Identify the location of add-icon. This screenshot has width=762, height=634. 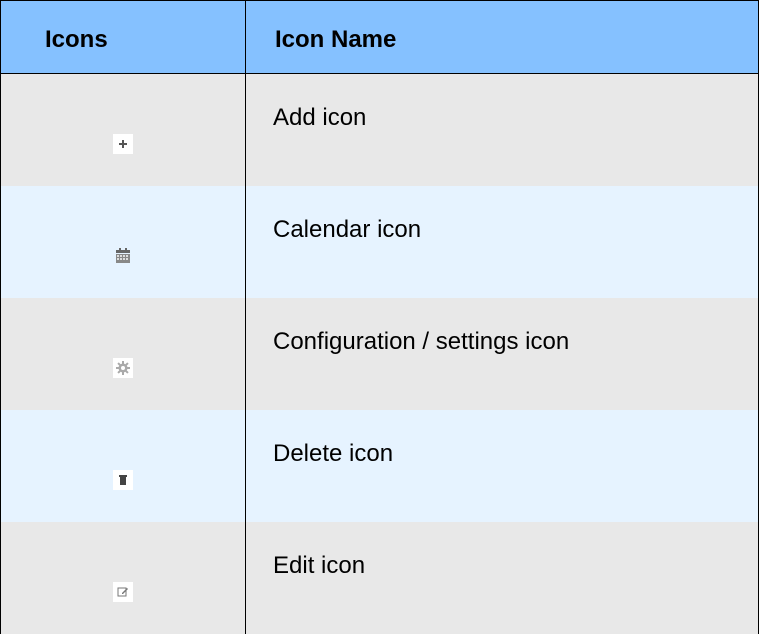
(123, 144).